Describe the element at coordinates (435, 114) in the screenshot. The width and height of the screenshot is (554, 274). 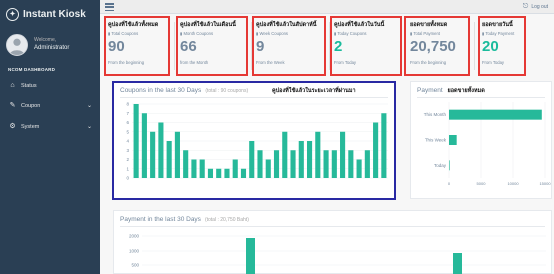
I see `y-tick-label: This Month` at that location.